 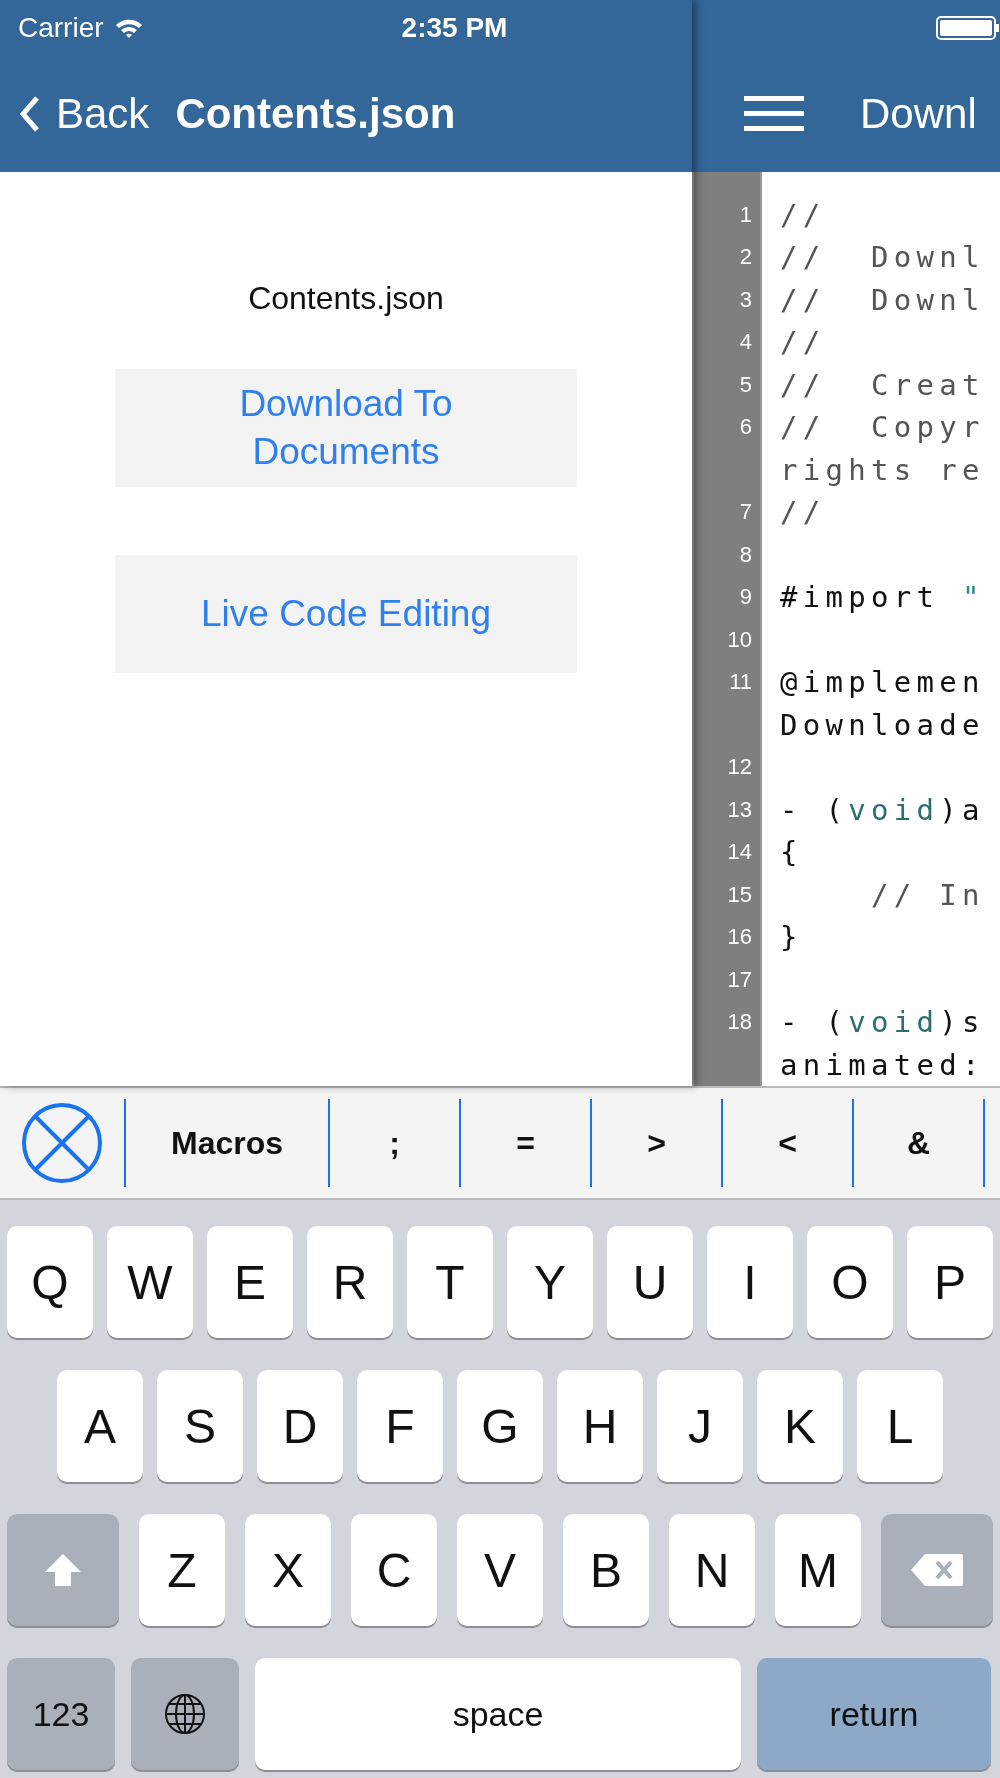 What do you see at coordinates (739, 852) in the screenshot?
I see `line-number: 14` at bounding box center [739, 852].